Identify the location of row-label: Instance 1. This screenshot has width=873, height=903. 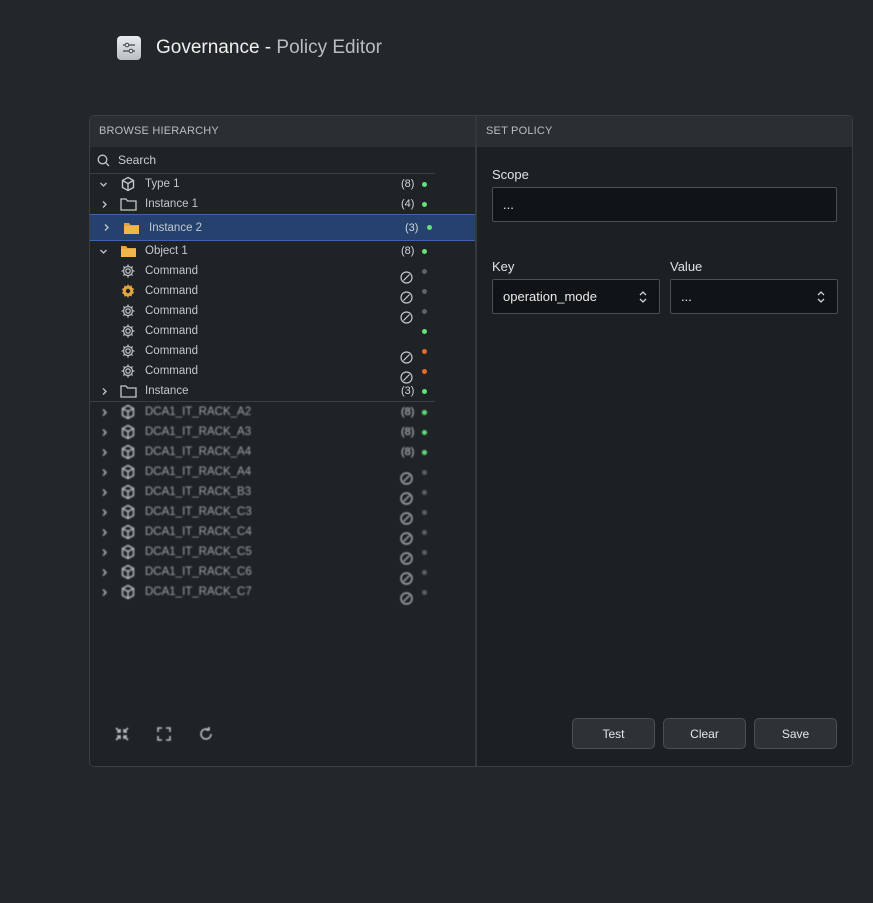
(172, 204).